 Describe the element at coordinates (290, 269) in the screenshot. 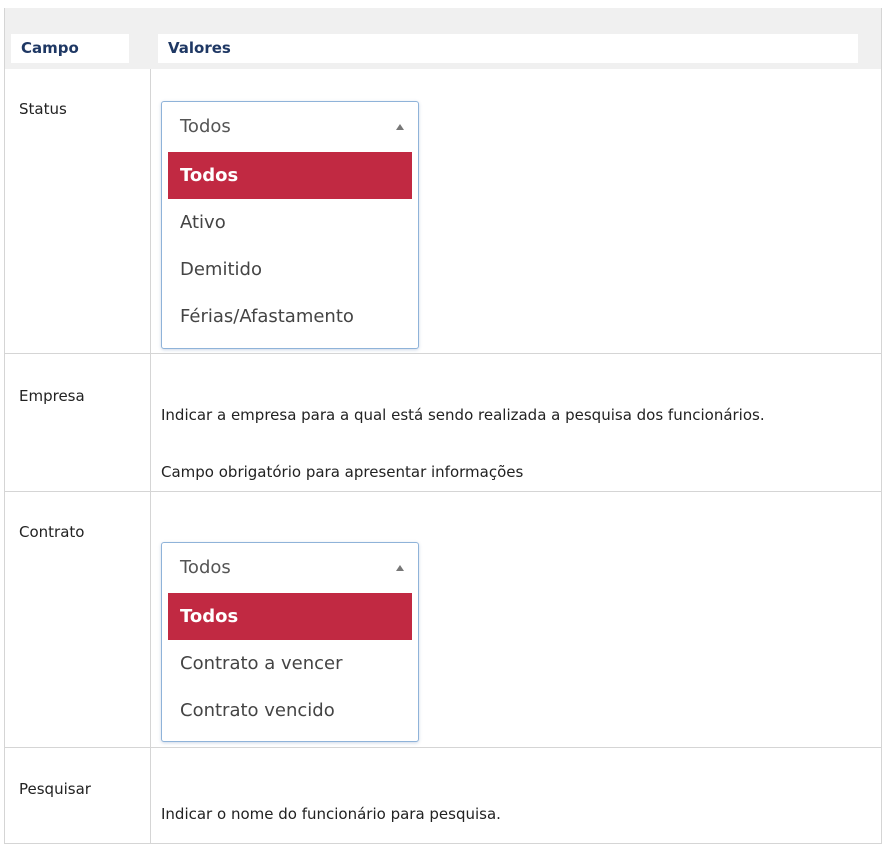

I see `status-option-demitido: Demitido` at that location.